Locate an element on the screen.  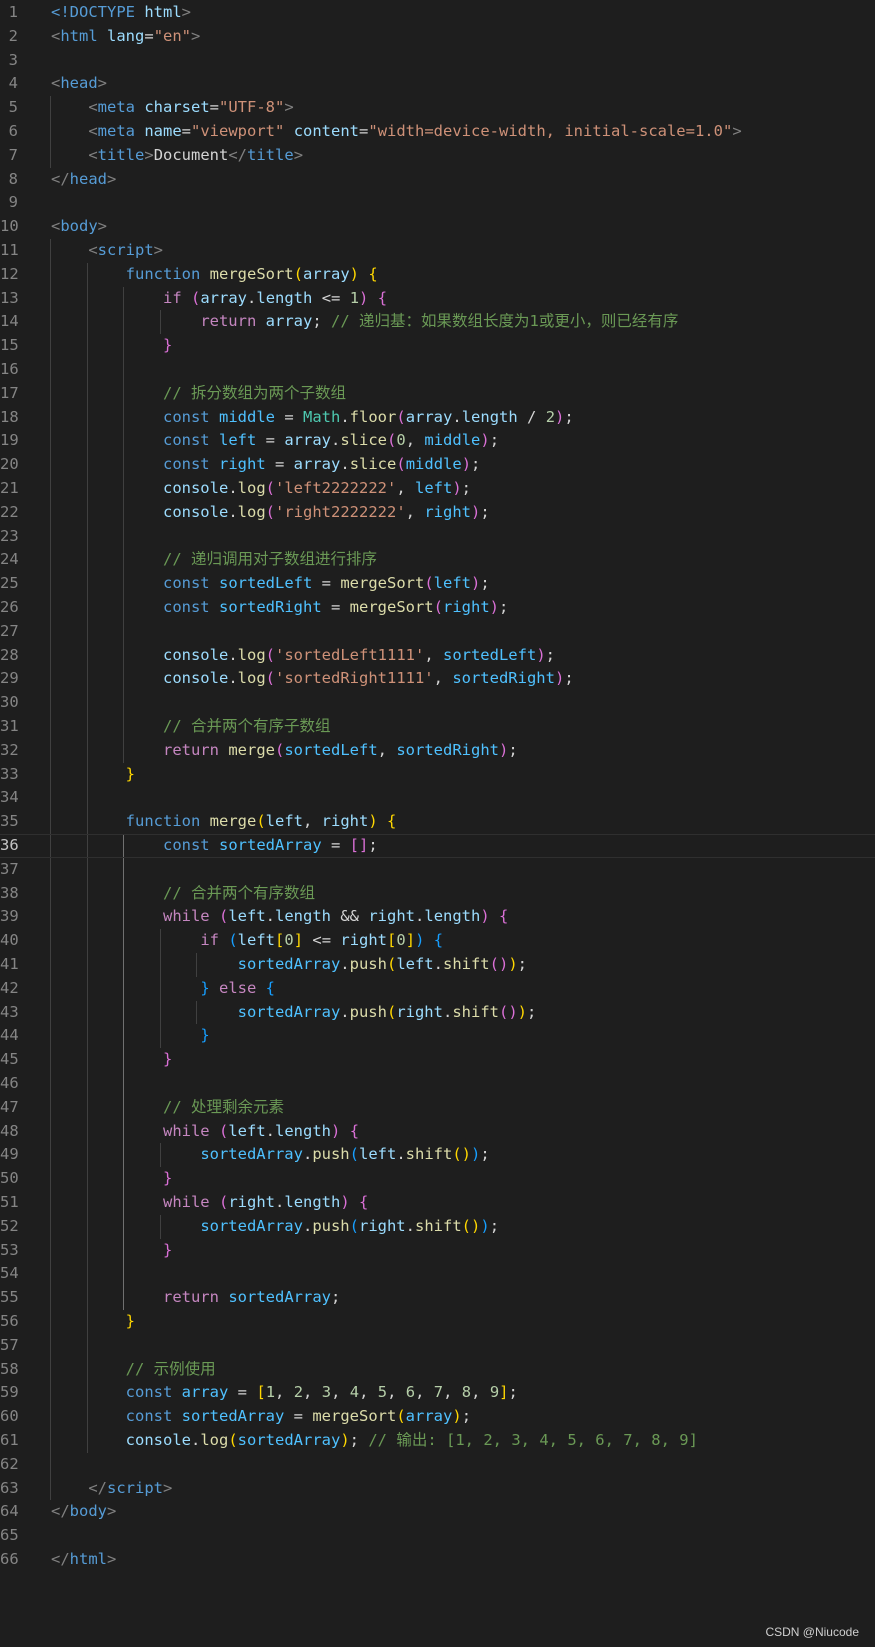
code-line: 12 function mergeSort(array) { is located at coordinates (437, 275).